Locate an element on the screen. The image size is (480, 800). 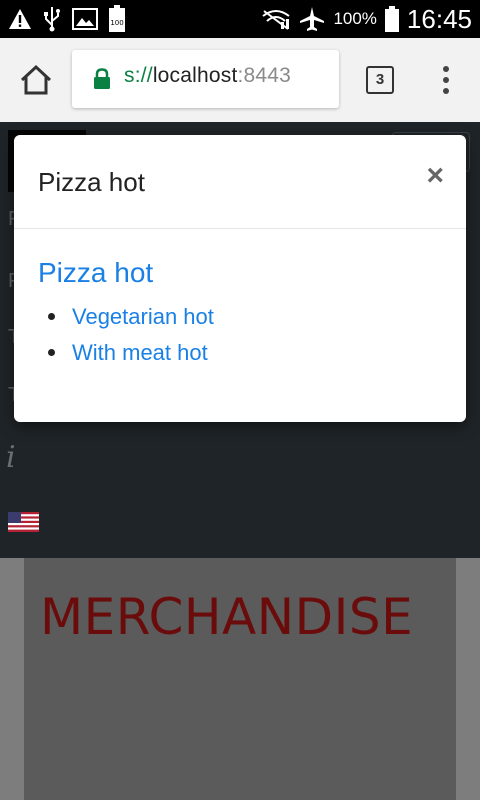
svg-text: 100 is located at coordinates (116, 23).